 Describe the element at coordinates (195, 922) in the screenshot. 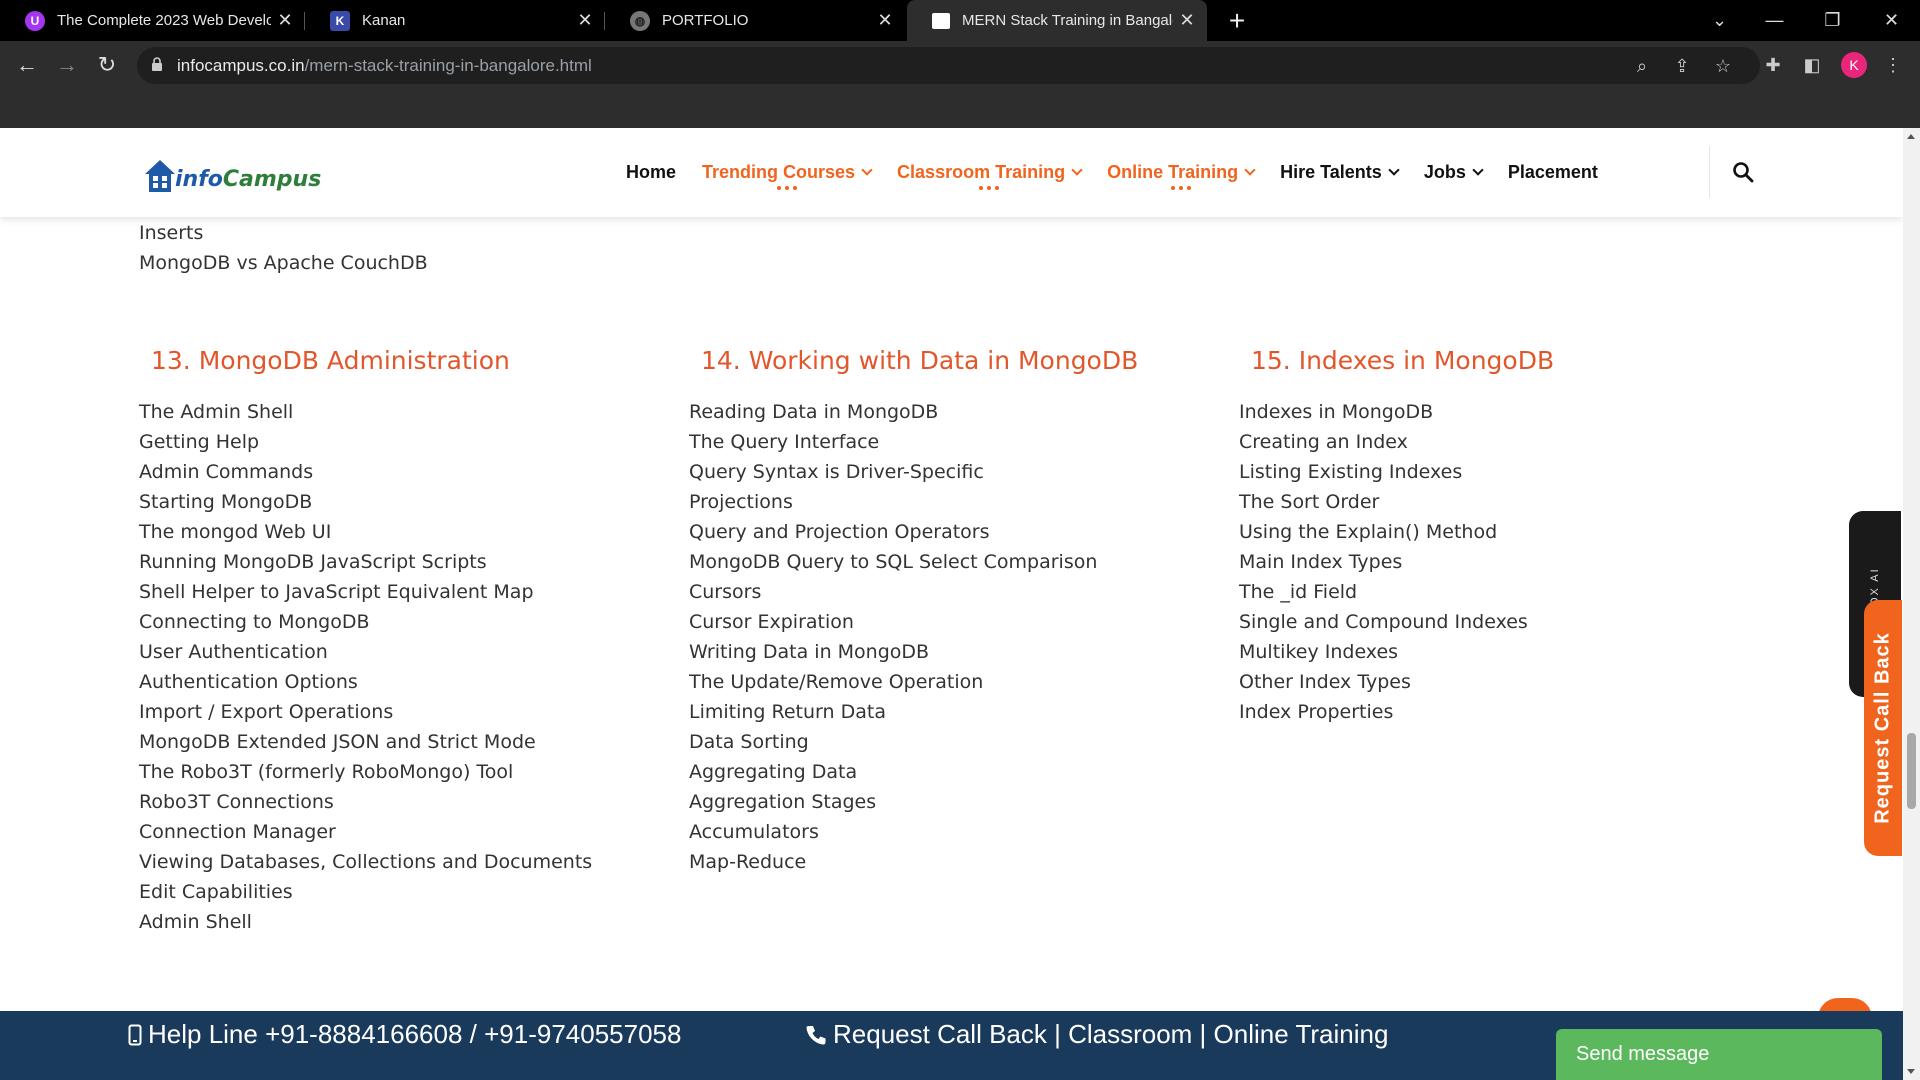

I see `list-item: Admin Shell` at that location.